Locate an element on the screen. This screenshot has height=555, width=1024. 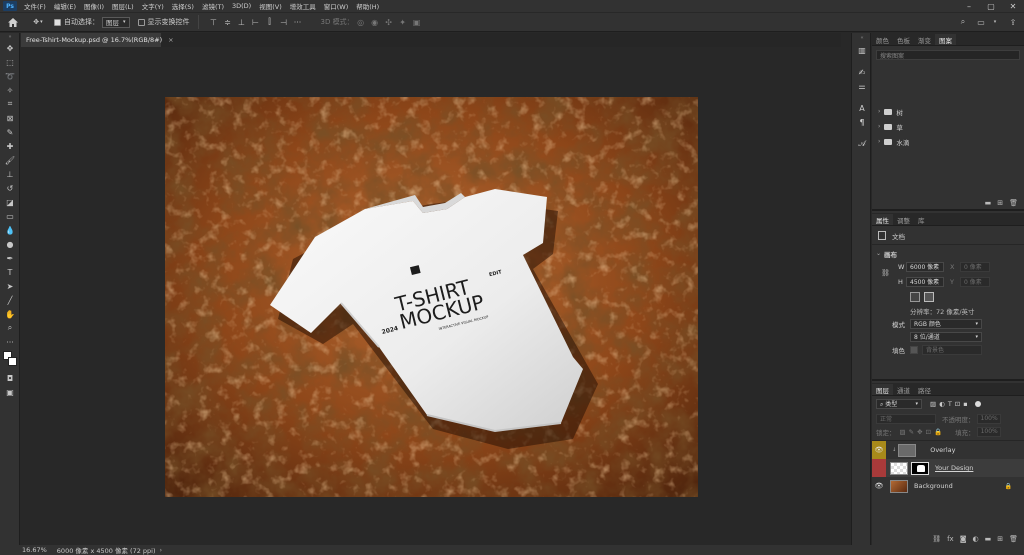
align-left-icon: ⊢ is located at coordinates (256, 22).